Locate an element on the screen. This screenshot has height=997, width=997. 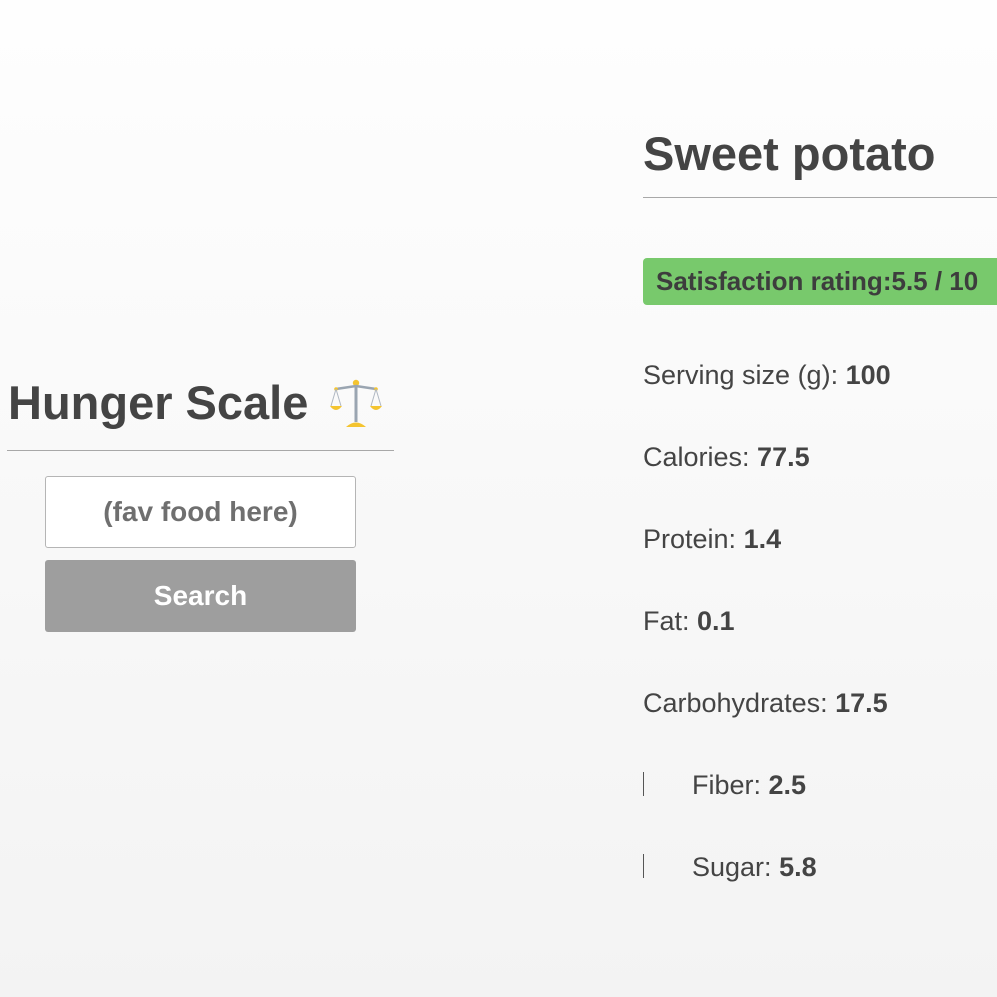
title-divider is located at coordinates (200, 450).